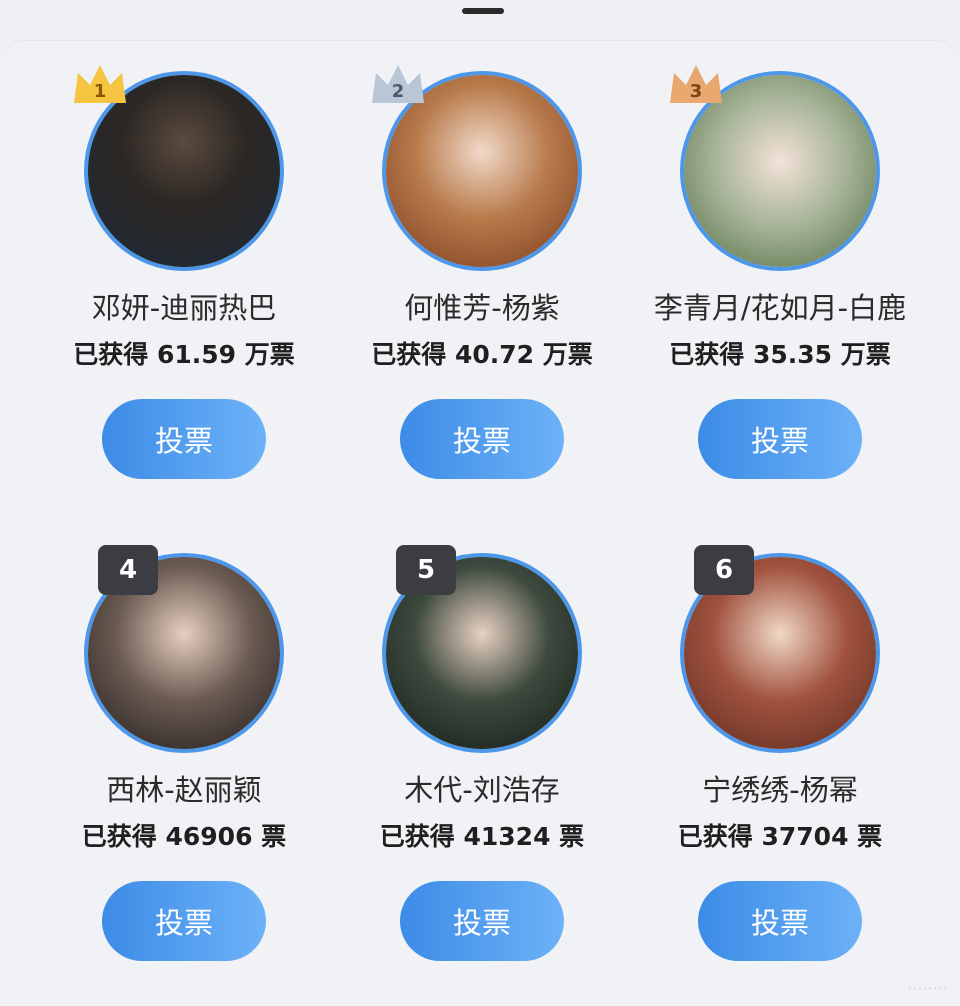  What do you see at coordinates (780, 271) in the screenshot?
I see `candidate-card-3: 3 李青月/花如月-白鹿 已获得 35.35 万票 投票` at bounding box center [780, 271].